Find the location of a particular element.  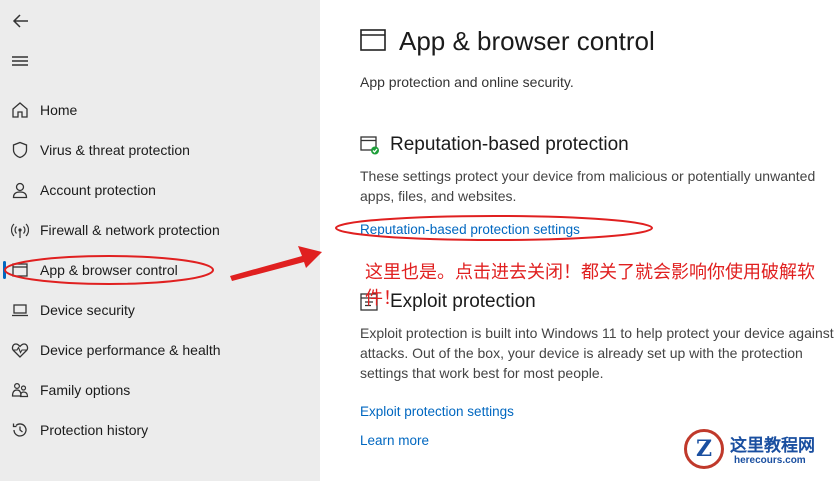

back-button is located at coordinates (21, 21).